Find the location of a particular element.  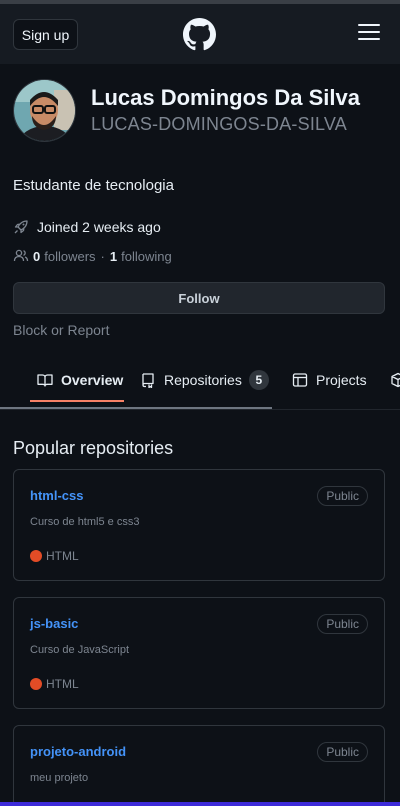

tab-overview: Overview is located at coordinates (80, 380).